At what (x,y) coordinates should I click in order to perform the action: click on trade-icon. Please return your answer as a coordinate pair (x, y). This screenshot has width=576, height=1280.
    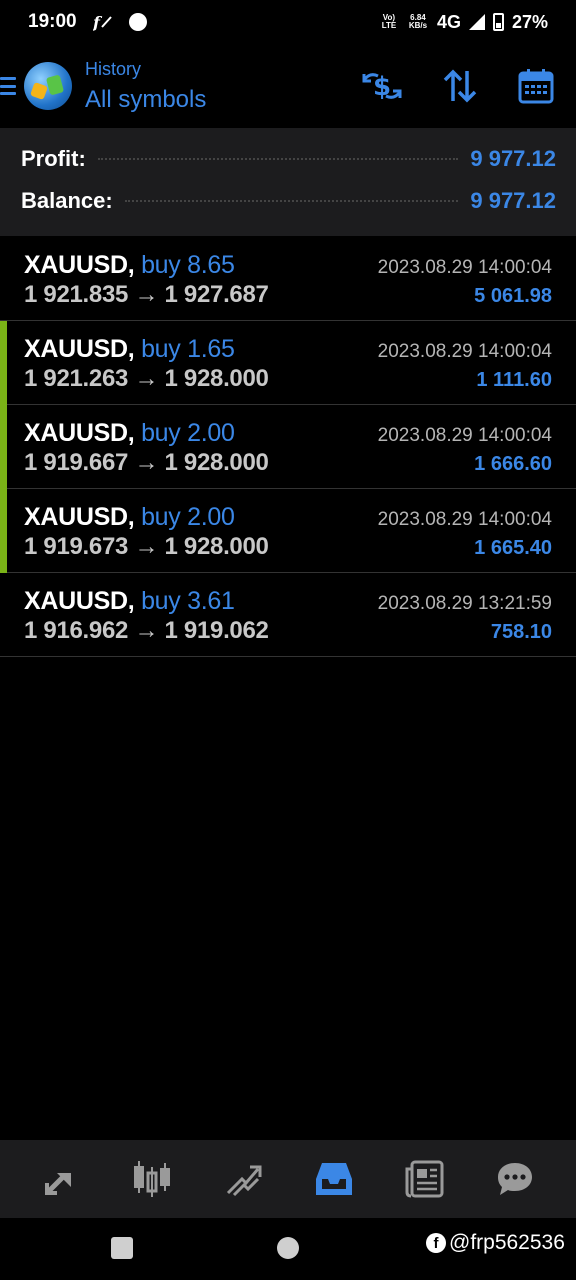
    Looking at the image, I should click on (244, 1179).